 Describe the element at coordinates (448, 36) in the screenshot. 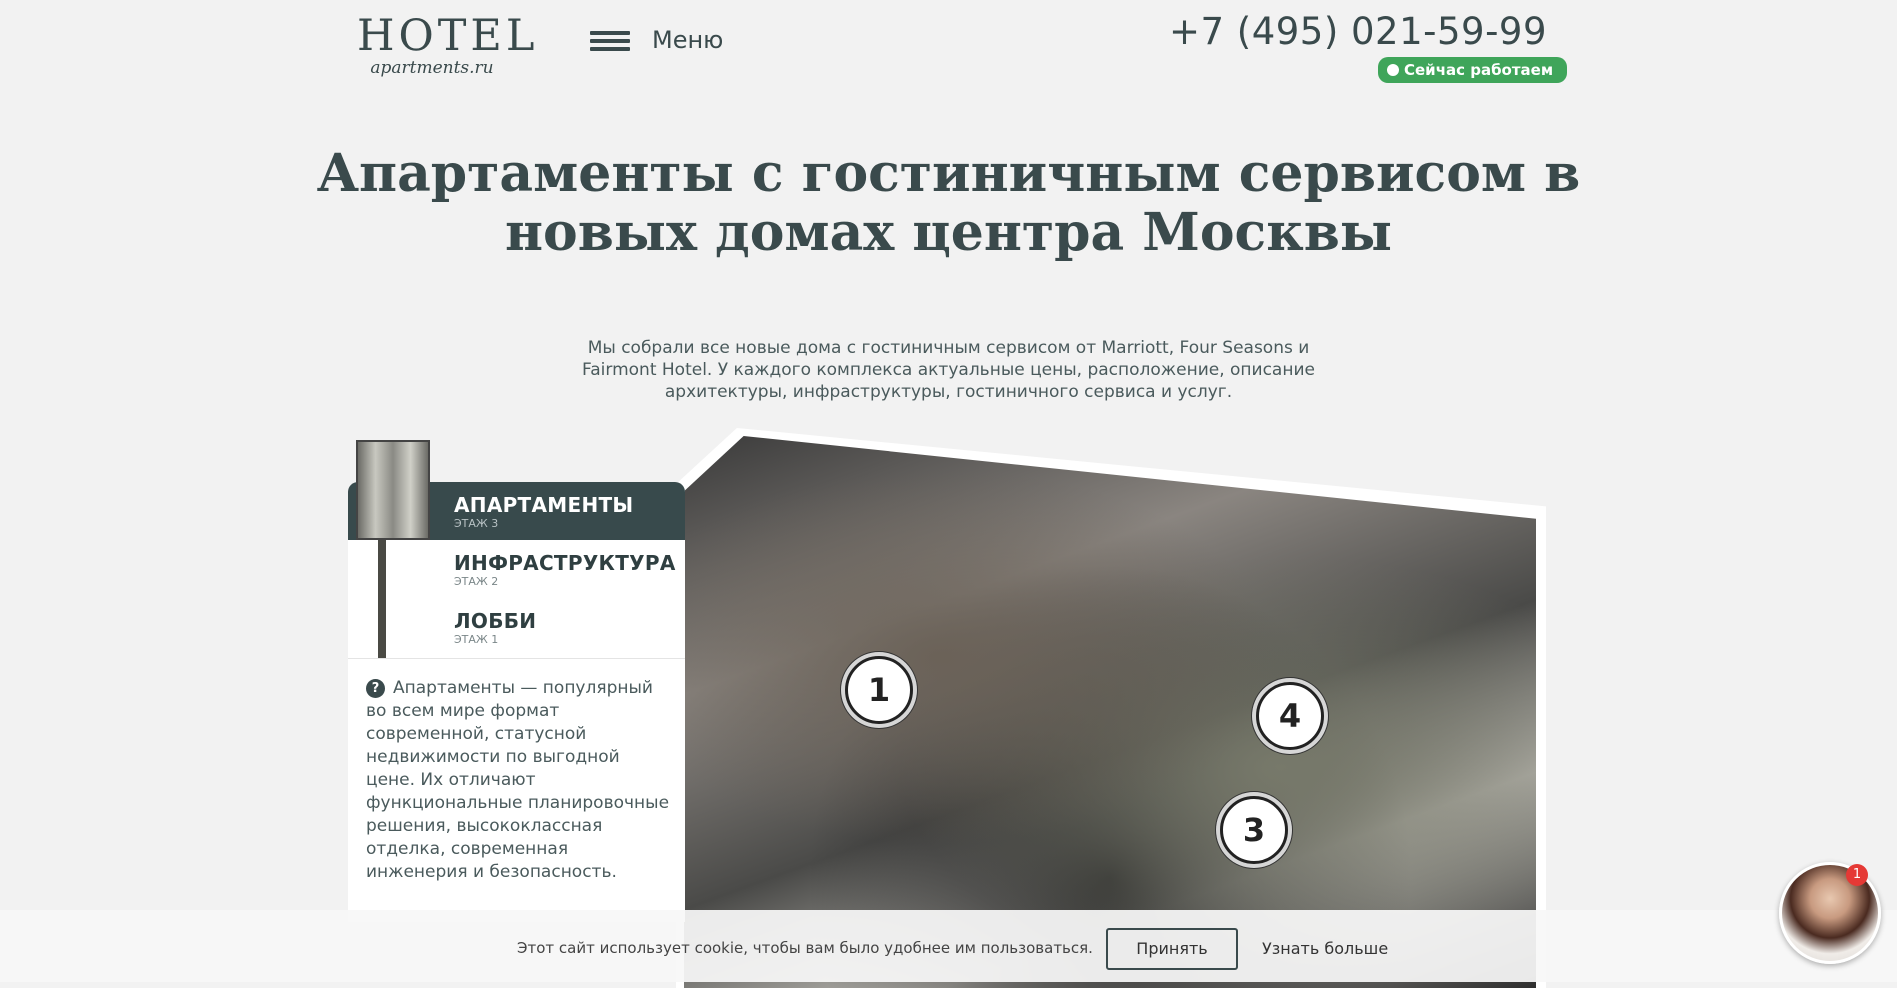

I see `logo-main-text: HOTEL` at that location.